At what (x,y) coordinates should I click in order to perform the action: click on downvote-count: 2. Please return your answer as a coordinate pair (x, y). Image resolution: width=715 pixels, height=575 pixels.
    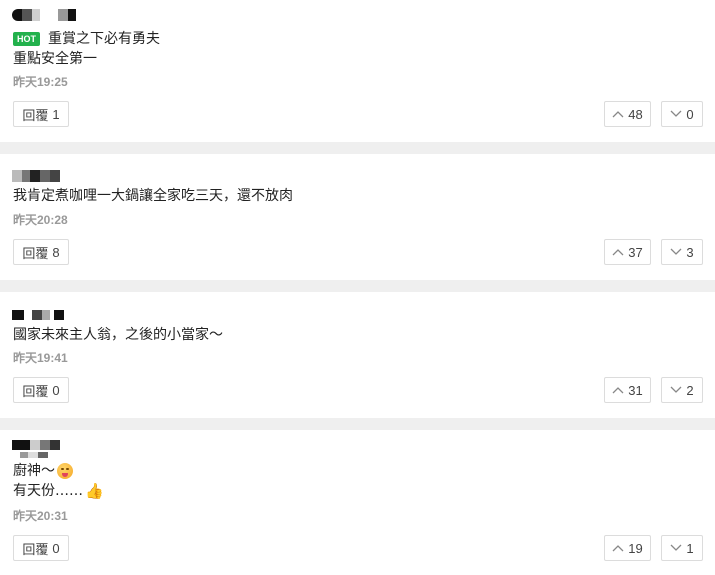
    Looking at the image, I should click on (690, 390).